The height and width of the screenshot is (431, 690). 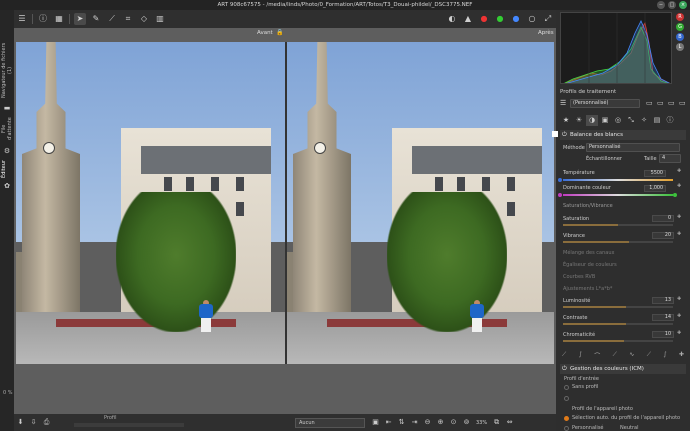 I want to click on processing-profile-select: (Personnalisé), so click(x=605, y=103).